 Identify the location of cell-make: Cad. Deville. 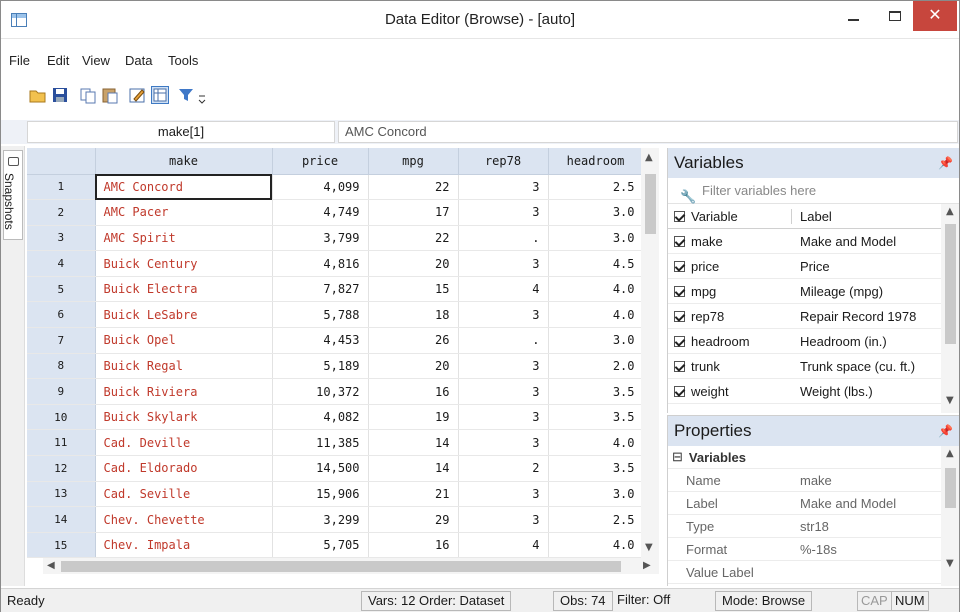
(184, 443).